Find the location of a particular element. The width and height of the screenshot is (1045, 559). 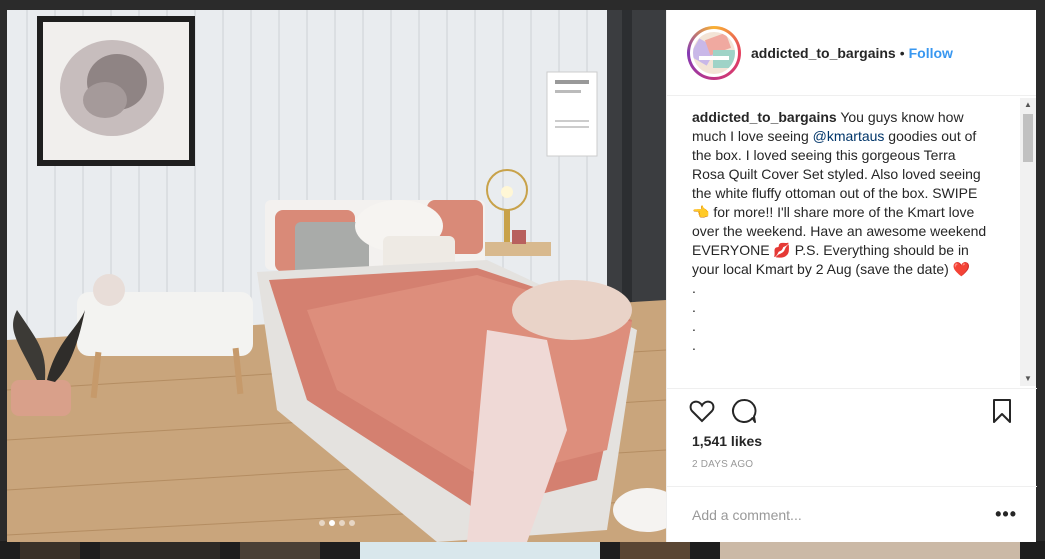

post-timestamp: 2 DAYS AGO is located at coordinates (852, 464).